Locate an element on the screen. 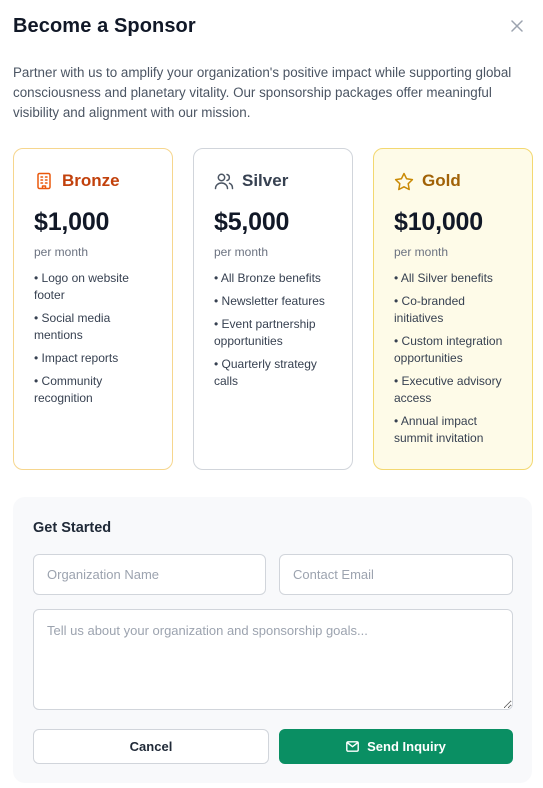  tier-name: Silver is located at coordinates (265, 180).